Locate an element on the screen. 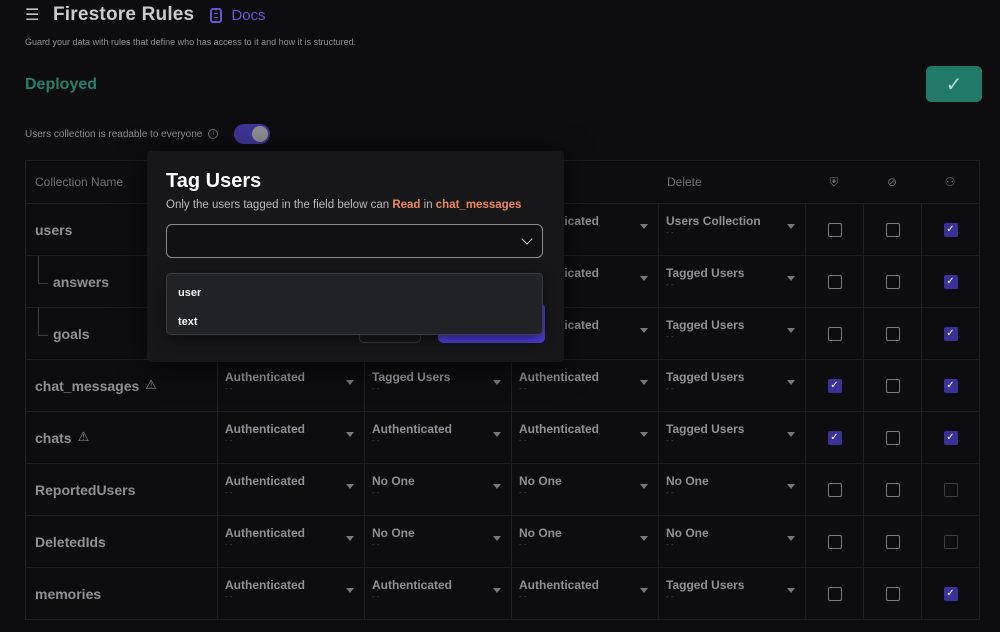  option-user: user is located at coordinates (354, 292).